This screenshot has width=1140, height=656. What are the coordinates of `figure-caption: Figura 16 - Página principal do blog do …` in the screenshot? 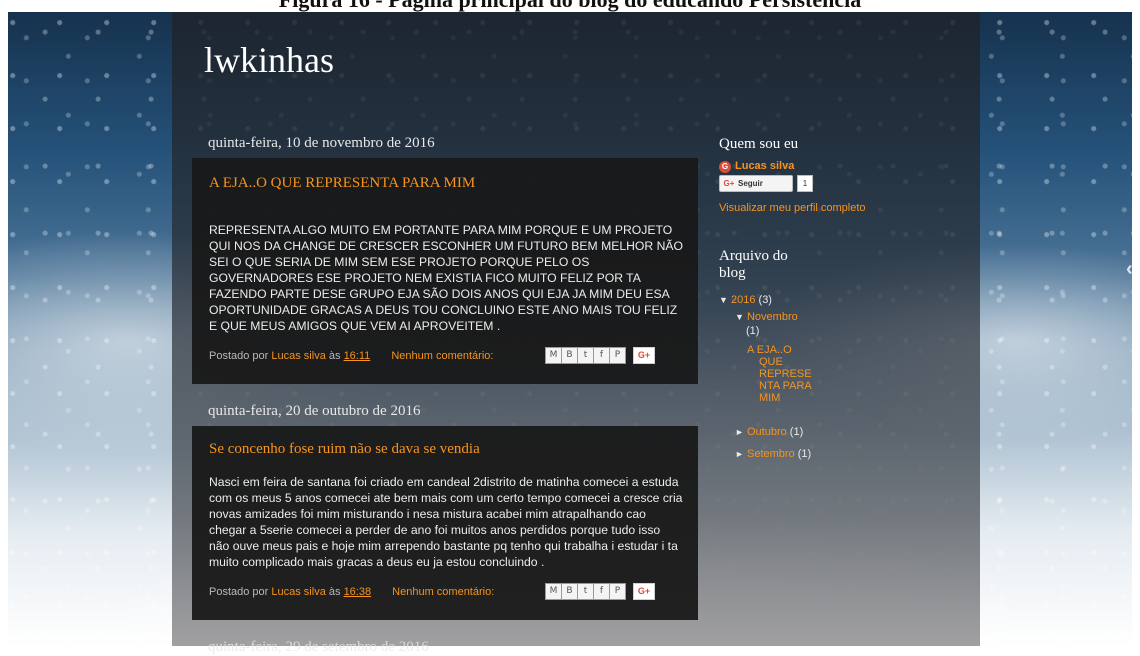 It's located at (570, 6).